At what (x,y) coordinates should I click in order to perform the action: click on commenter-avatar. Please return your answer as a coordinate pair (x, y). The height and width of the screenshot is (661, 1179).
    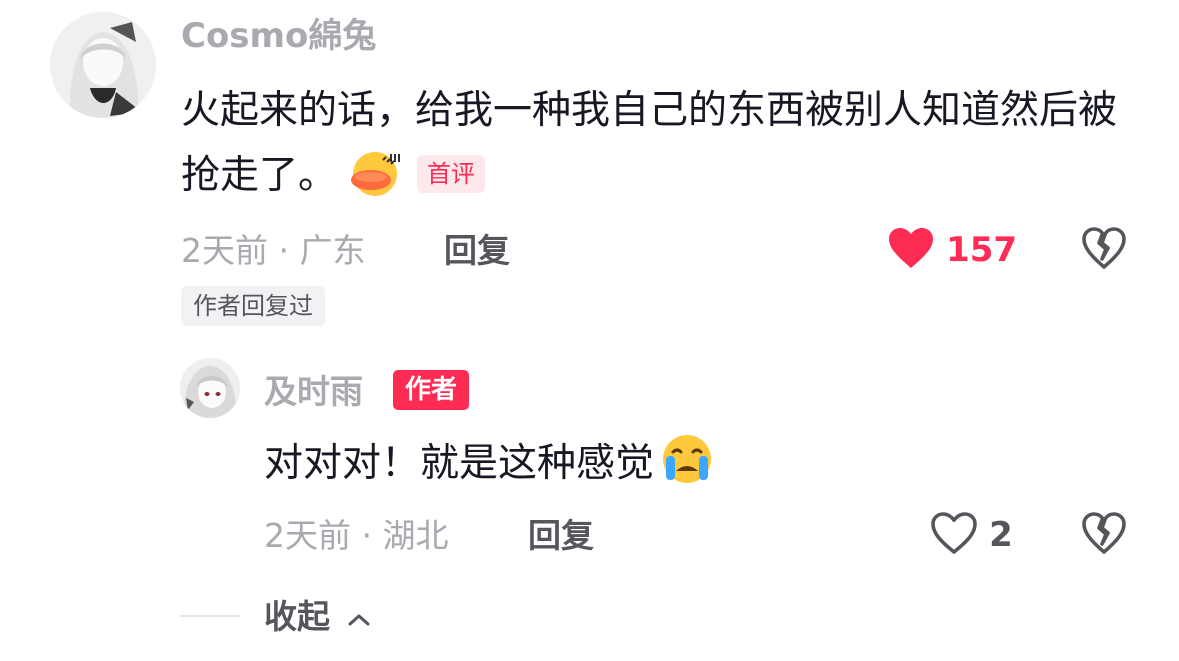
    Looking at the image, I should click on (103, 65).